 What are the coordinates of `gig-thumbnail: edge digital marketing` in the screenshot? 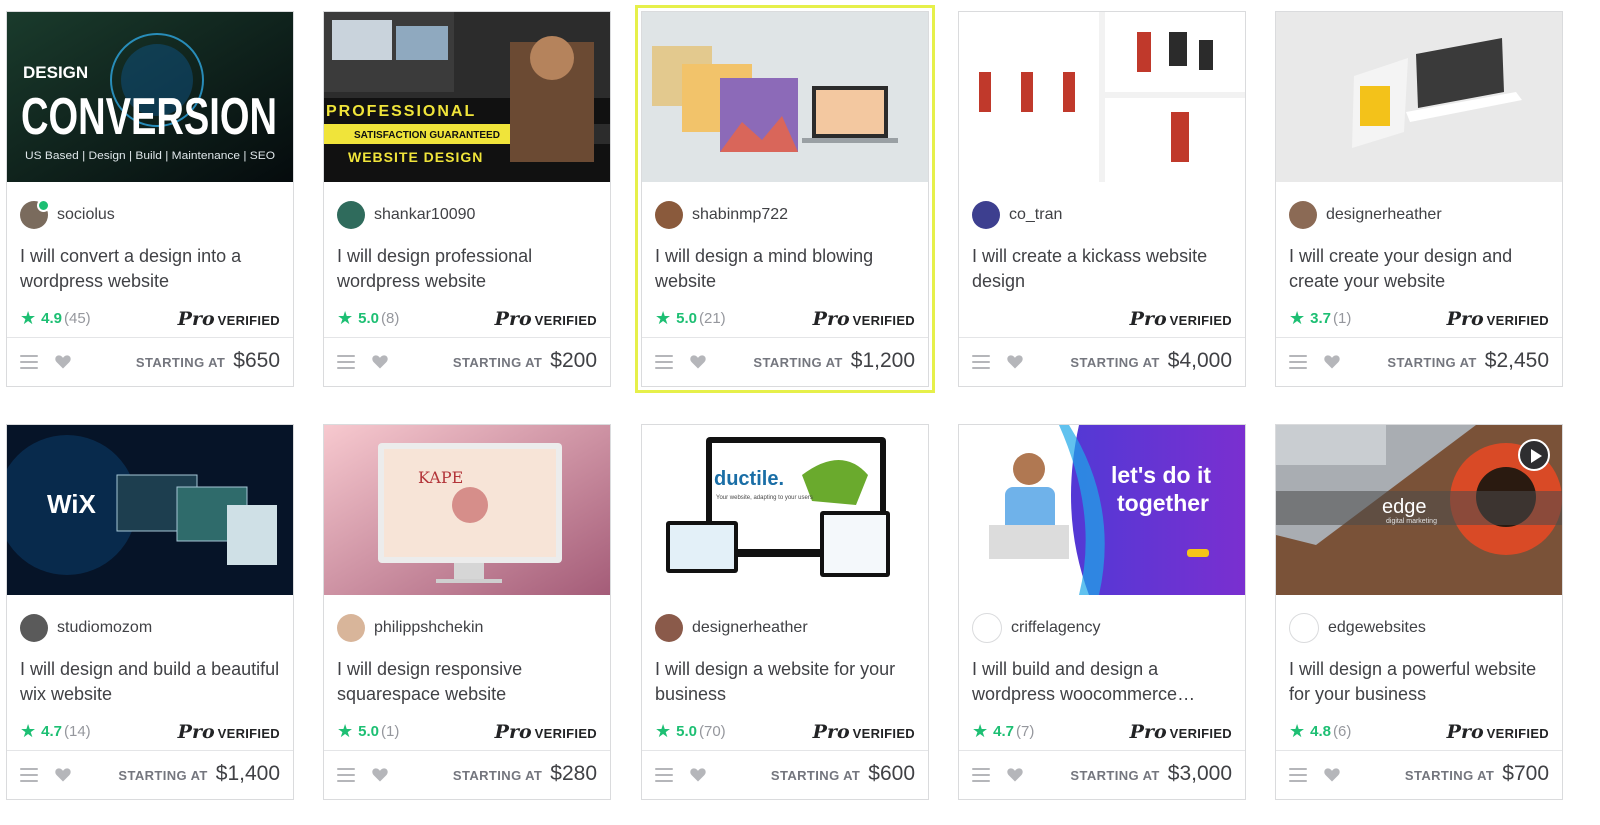 It's located at (1419, 510).